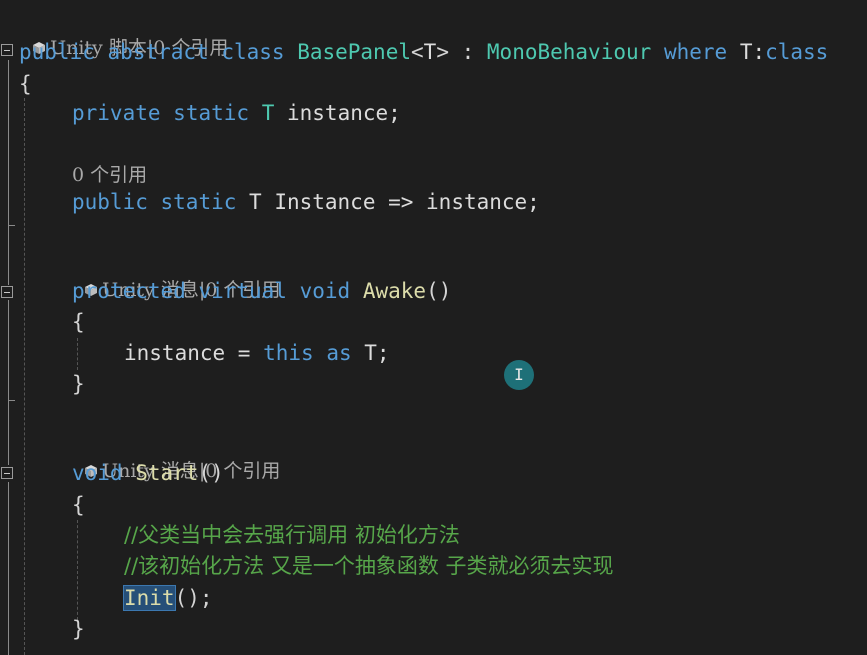  What do you see at coordinates (752, 52) in the screenshot?
I see `type-constraint: T:` at bounding box center [752, 52].